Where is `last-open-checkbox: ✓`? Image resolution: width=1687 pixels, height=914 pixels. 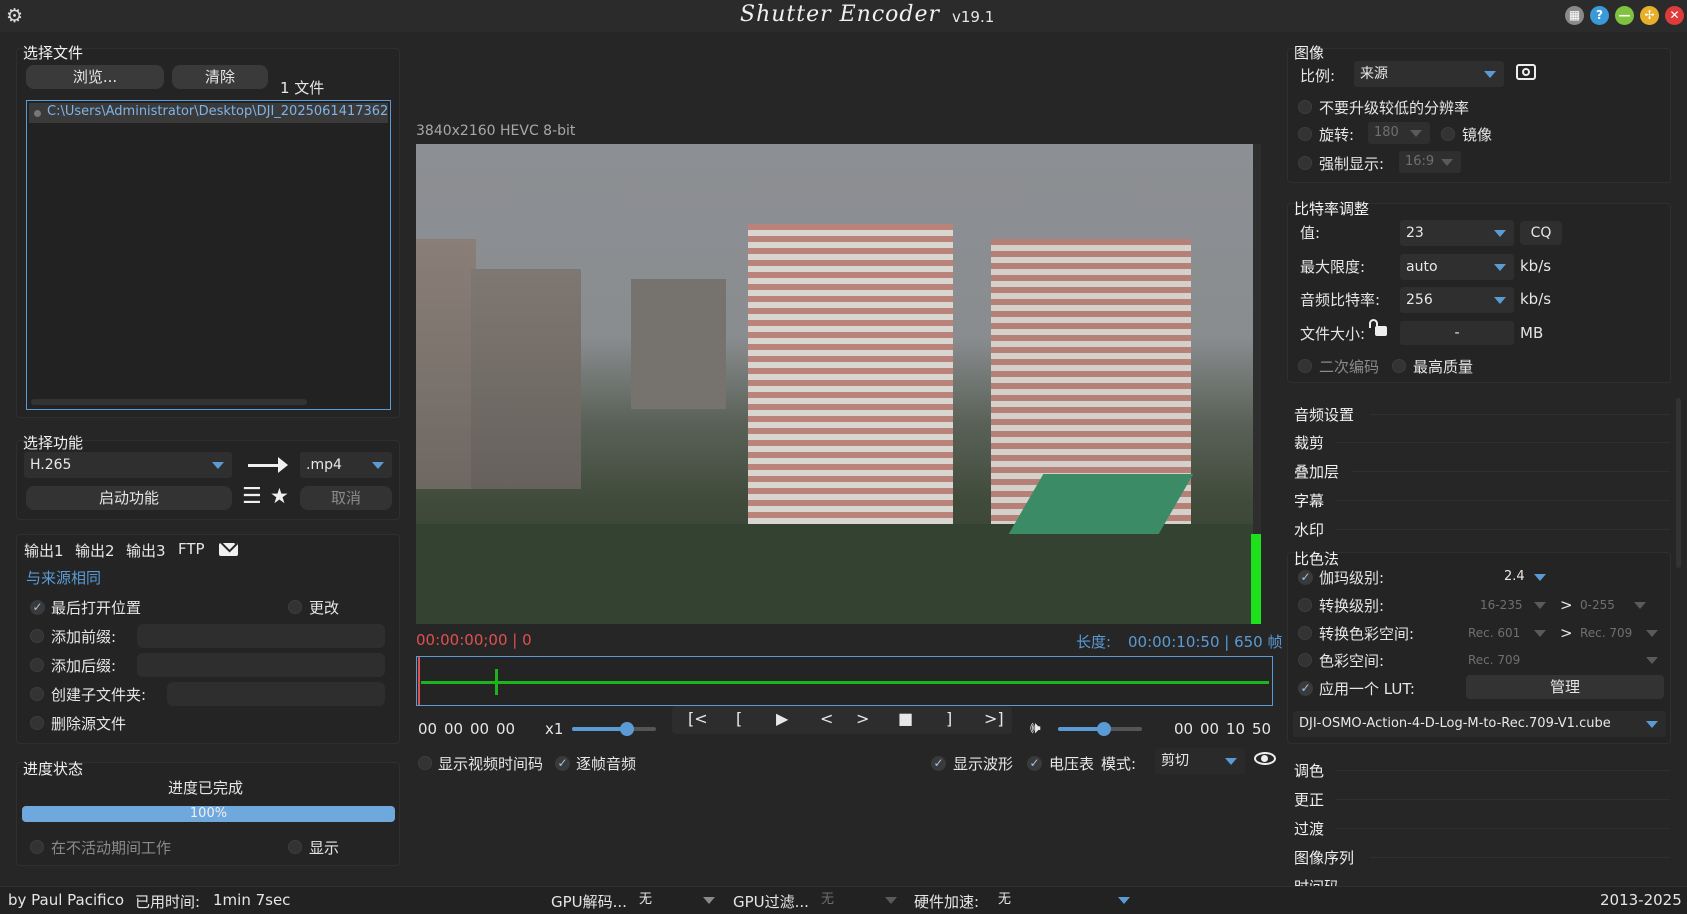
last-open-checkbox: ✓ is located at coordinates (37, 607).